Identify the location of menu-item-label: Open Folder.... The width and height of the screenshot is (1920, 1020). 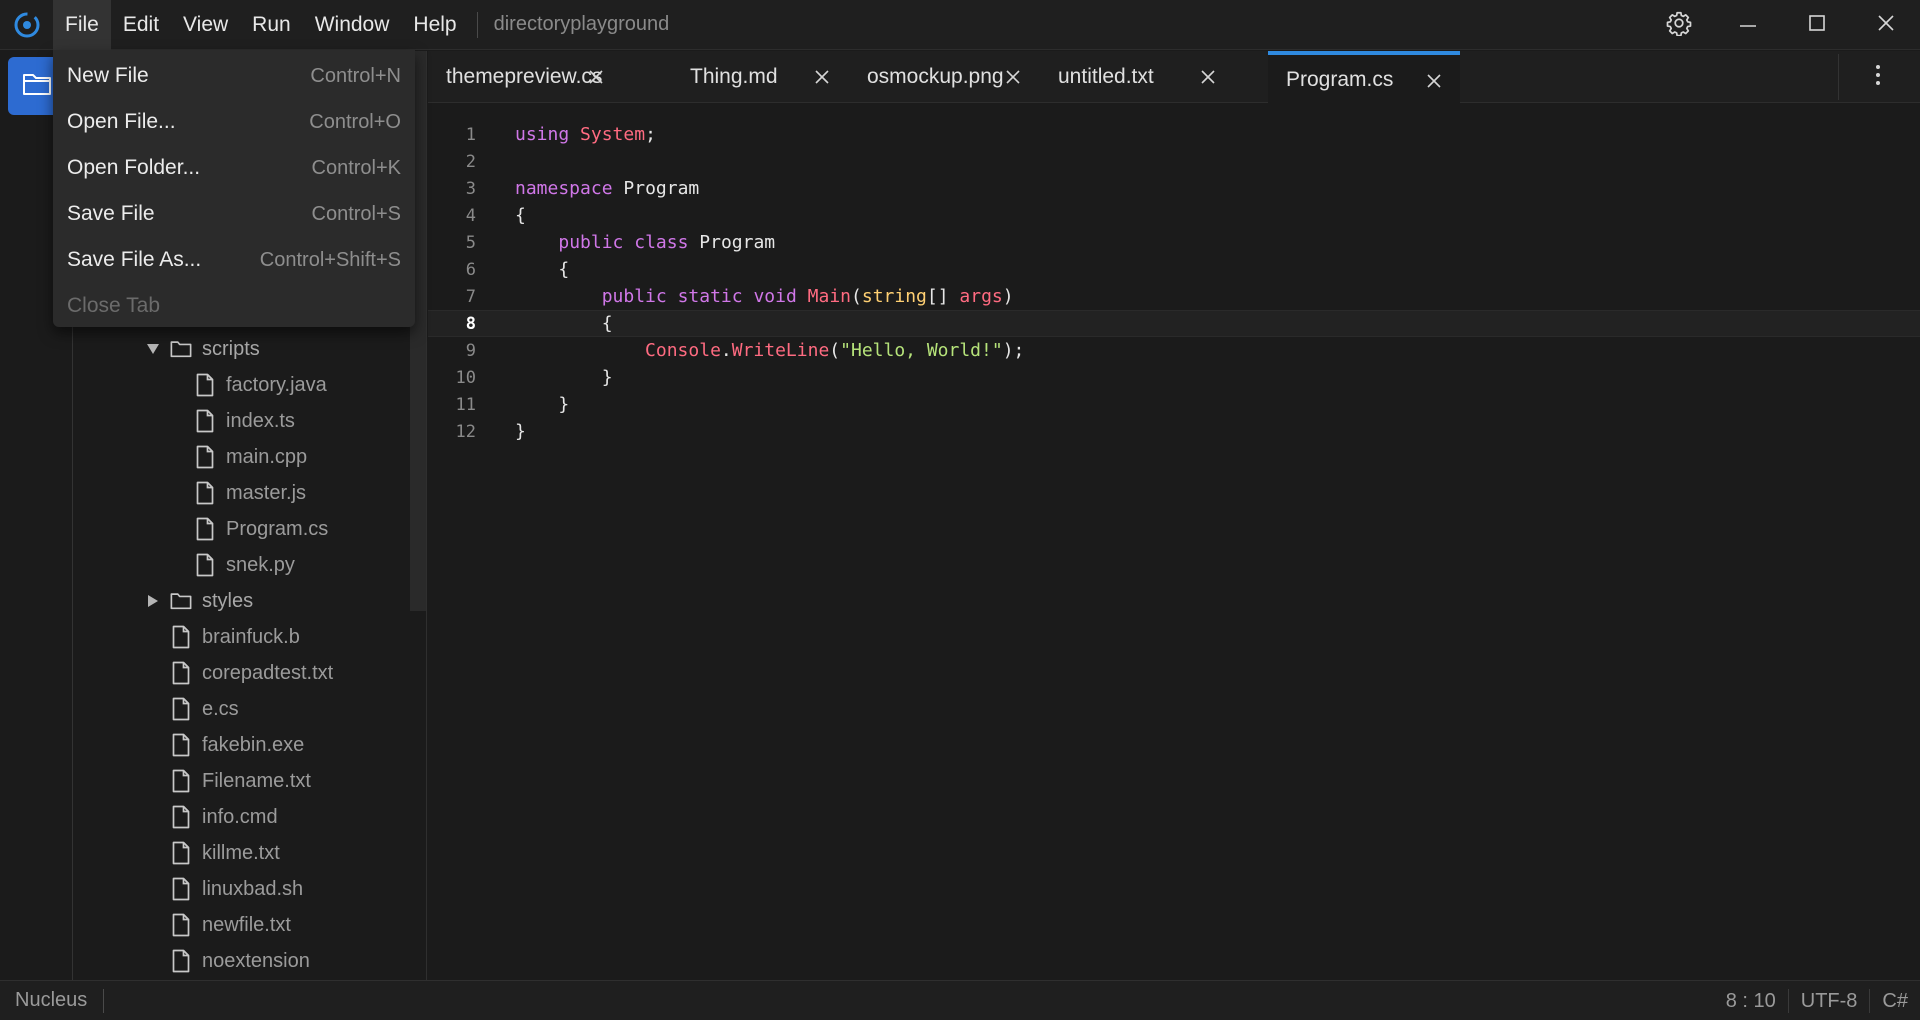
(134, 167).